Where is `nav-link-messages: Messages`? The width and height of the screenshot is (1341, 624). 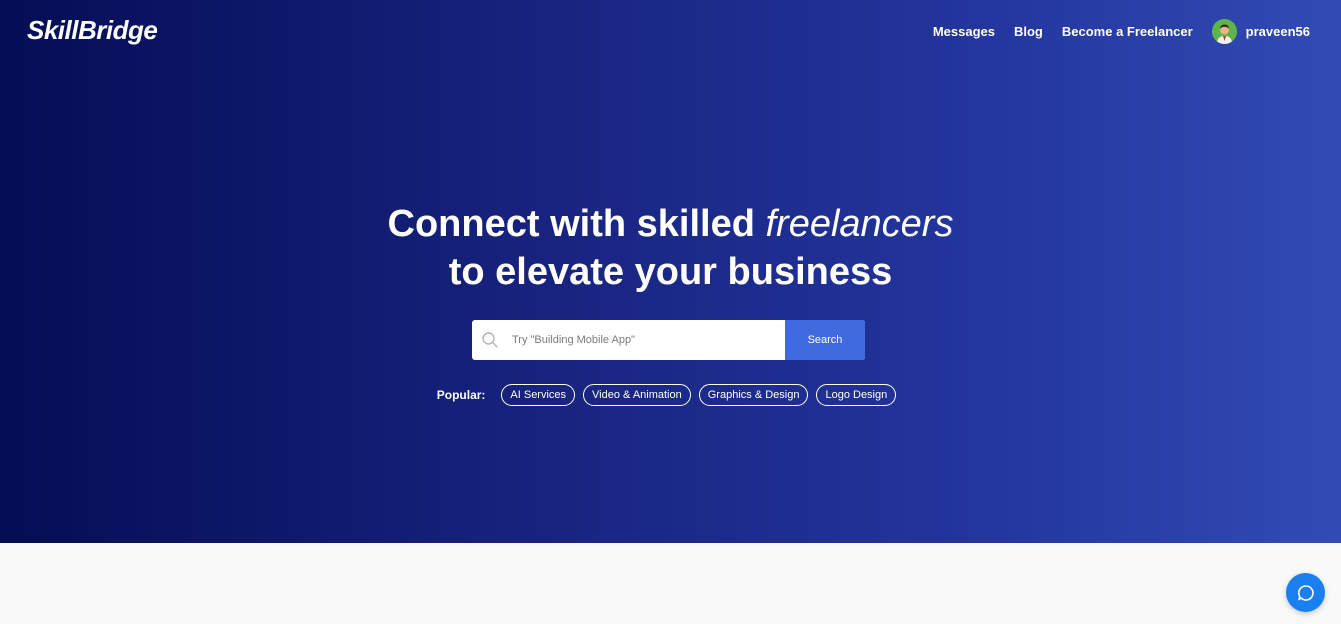 nav-link-messages: Messages is located at coordinates (964, 31).